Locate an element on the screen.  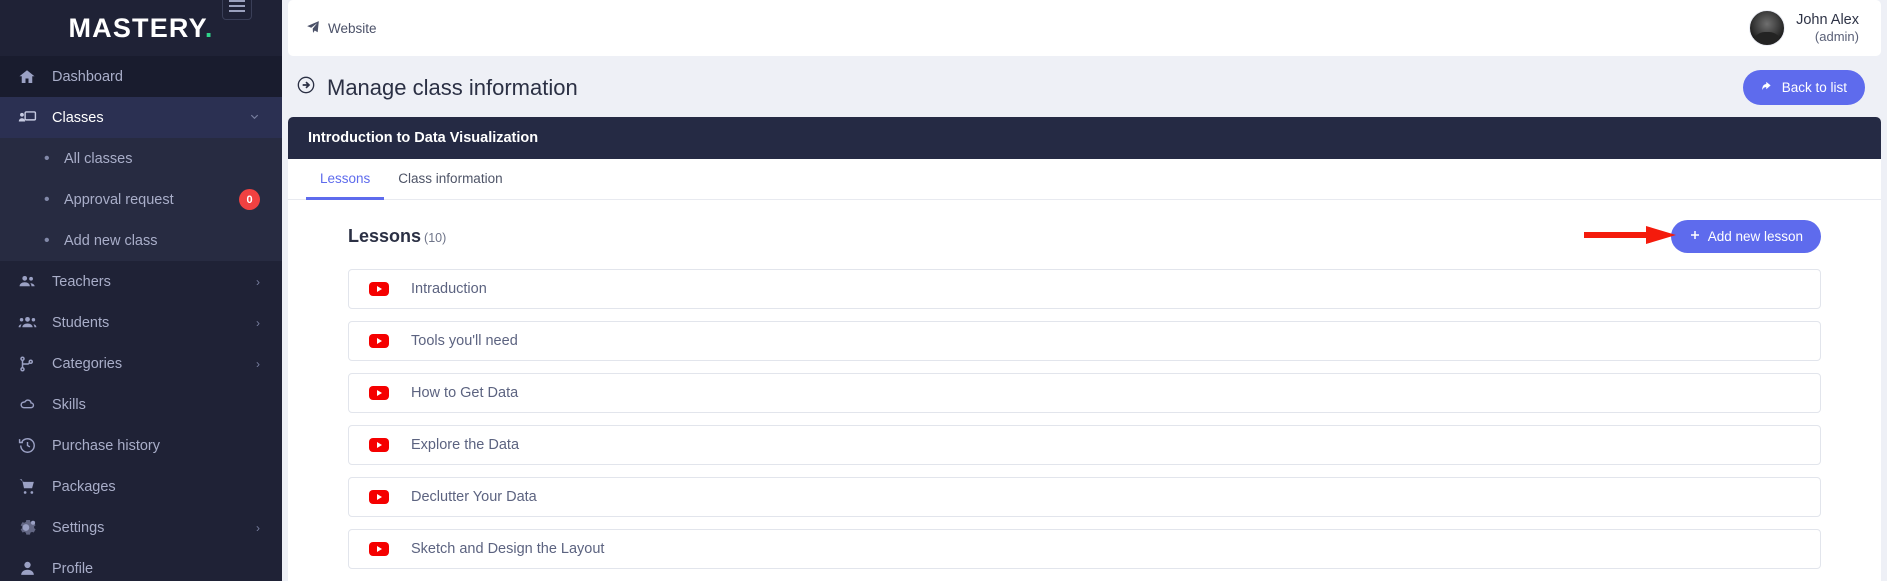
lesson-row: Tools you'll need is located at coordinates (1084, 341).